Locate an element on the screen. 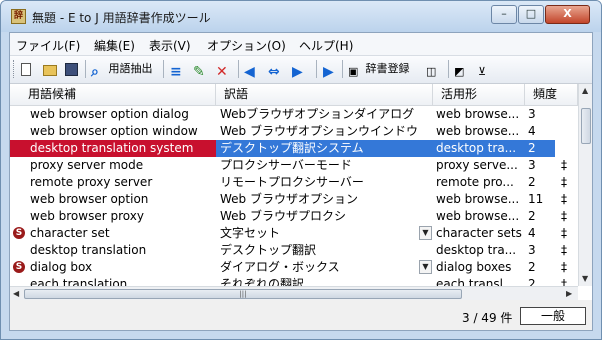 The height and width of the screenshot is (340, 602). cell-translation: デスクトップ翻訳システム is located at coordinates (324, 148).